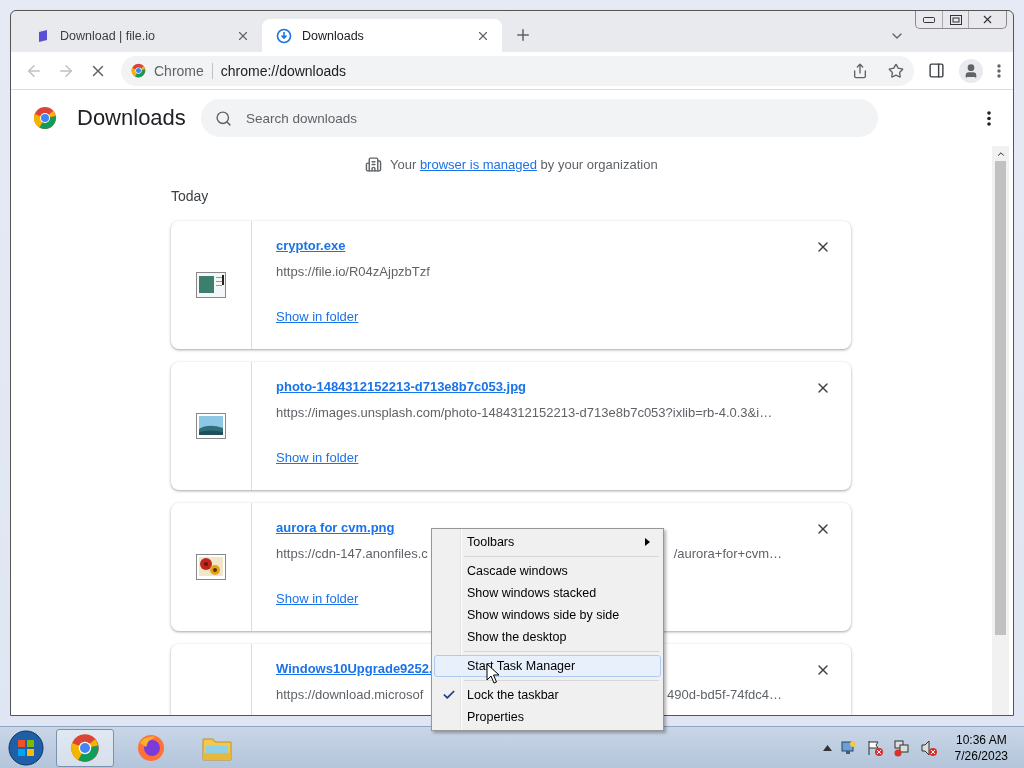 This screenshot has width=1024, height=768. Describe the element at coordinates (547, 593) in the screenshot. I see `menu-item: Show windows stacked` at that location.